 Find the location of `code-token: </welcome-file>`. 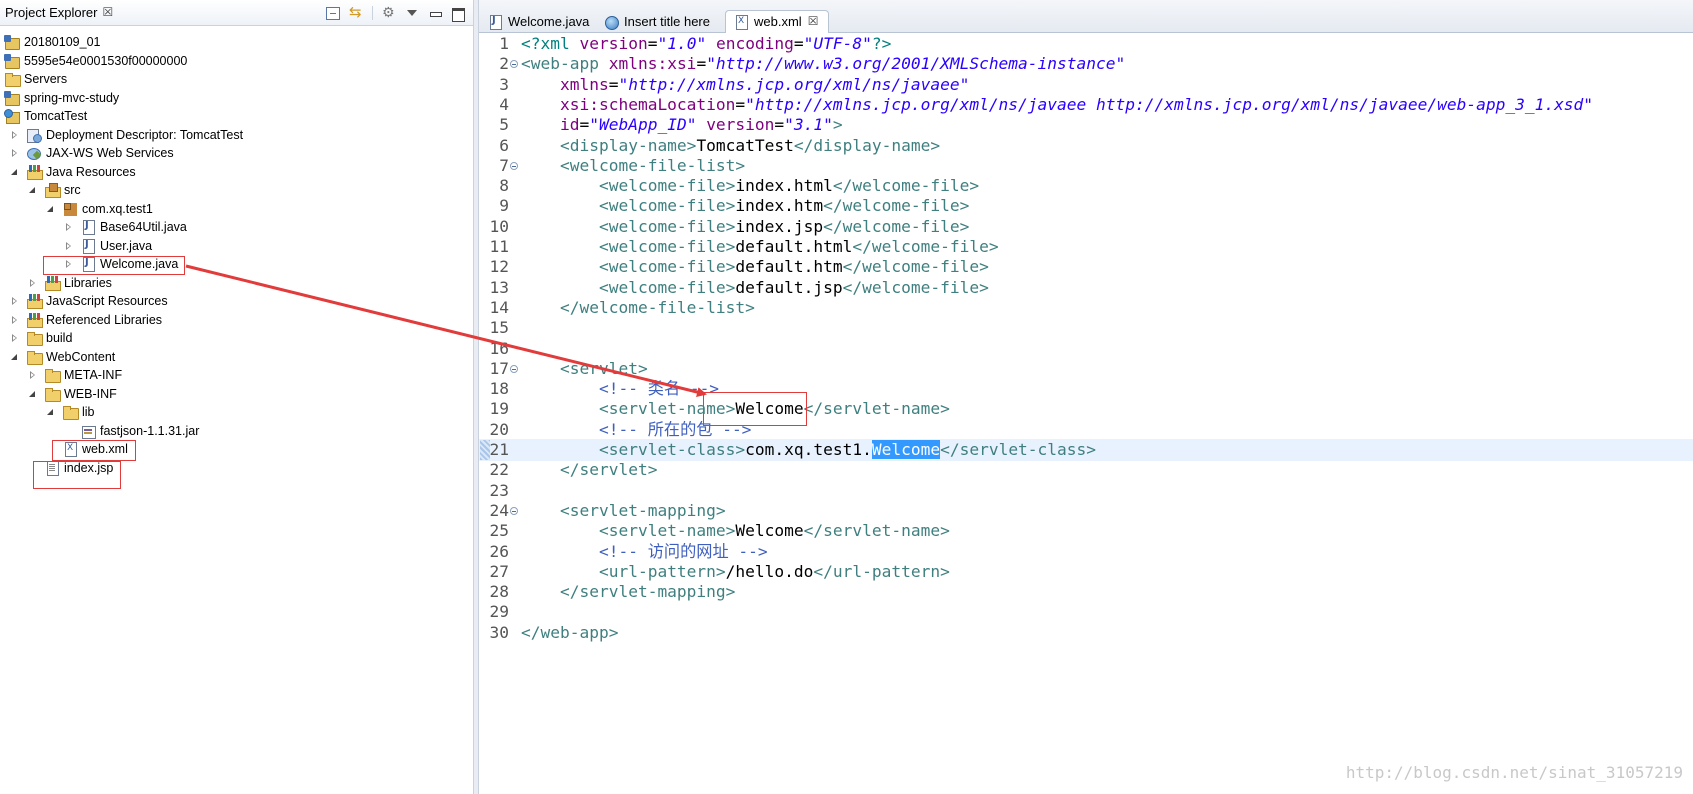

code-token: </welcome-file> is located at coordinates (896, 206).